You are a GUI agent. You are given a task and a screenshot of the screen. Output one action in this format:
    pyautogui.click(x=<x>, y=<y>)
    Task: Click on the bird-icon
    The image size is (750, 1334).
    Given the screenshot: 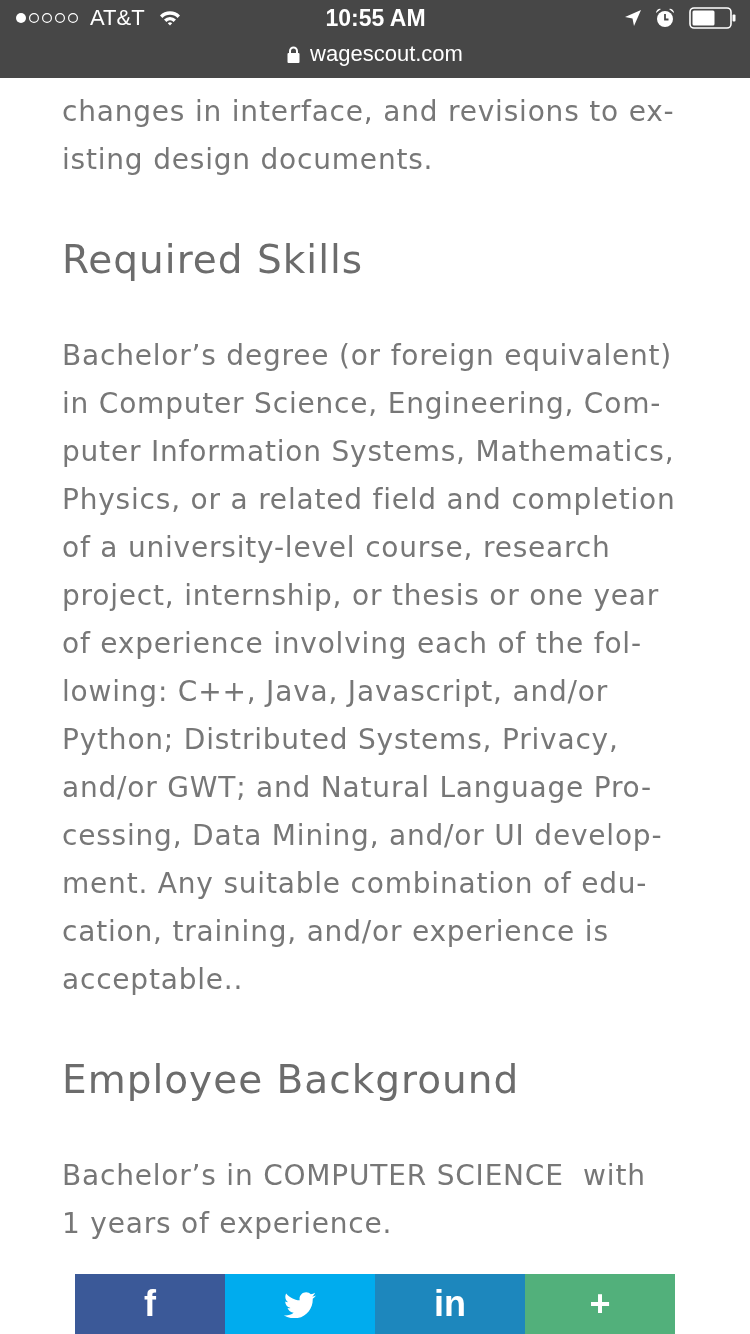 What is the action you would take?
    pyautogui.click(x=300, y=1304)
    